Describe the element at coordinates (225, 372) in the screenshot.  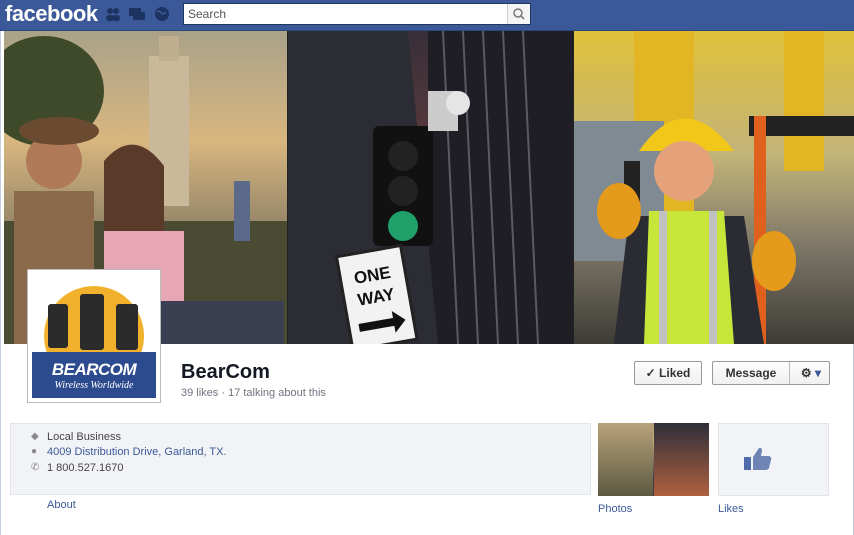
I see `page-title: BearCom` at that location.